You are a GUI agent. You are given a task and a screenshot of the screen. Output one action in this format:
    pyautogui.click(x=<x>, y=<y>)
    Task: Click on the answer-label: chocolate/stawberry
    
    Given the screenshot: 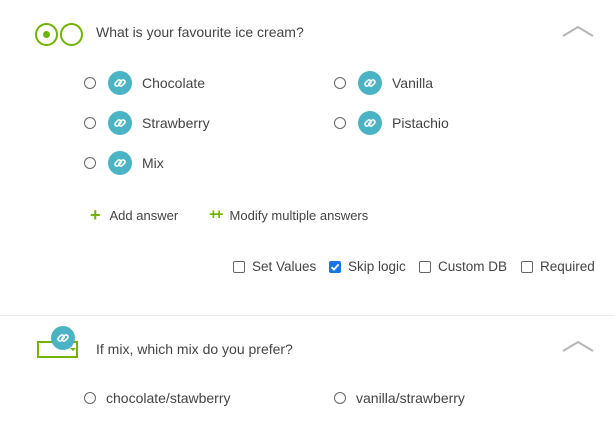 What is the action you would take?
    pyautogui.click(x=168, y=398)
    